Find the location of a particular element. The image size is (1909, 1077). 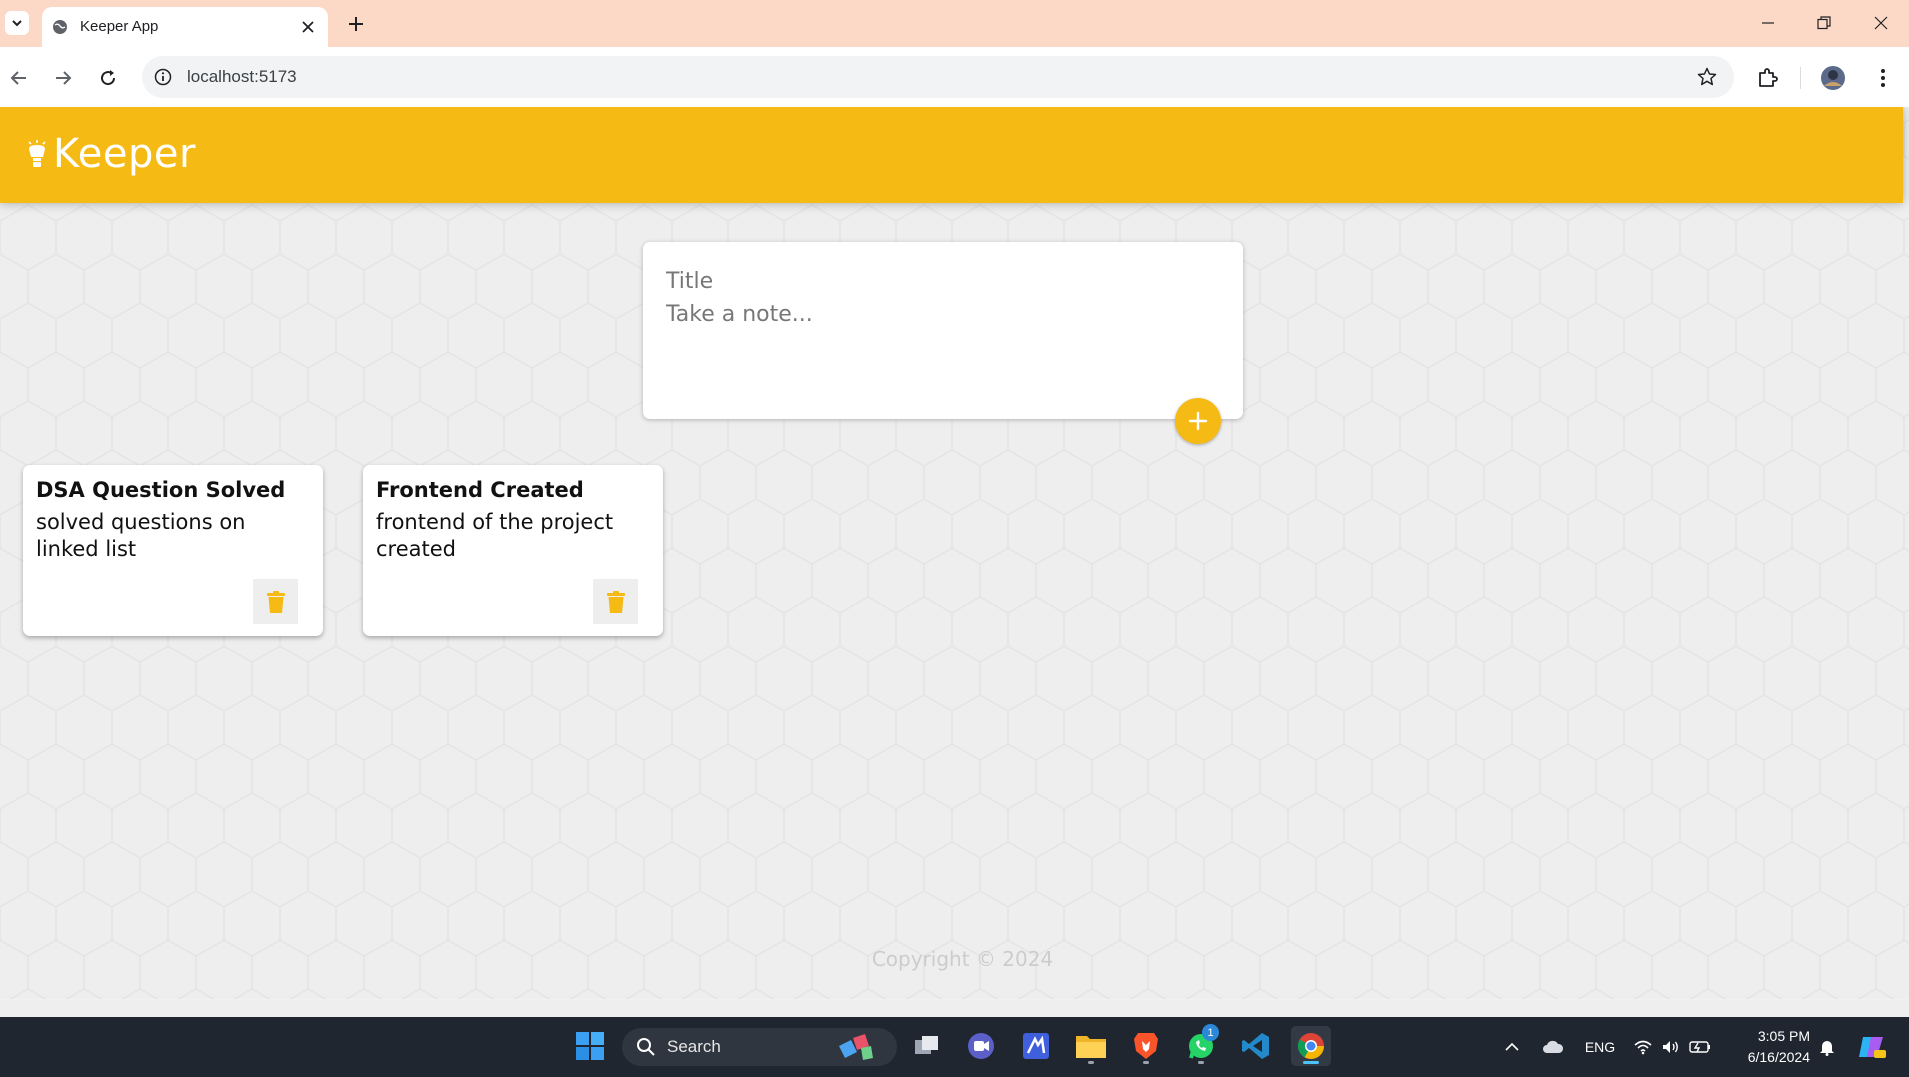

note-title: DSA Question Solved is located at coordinates (161, 490).